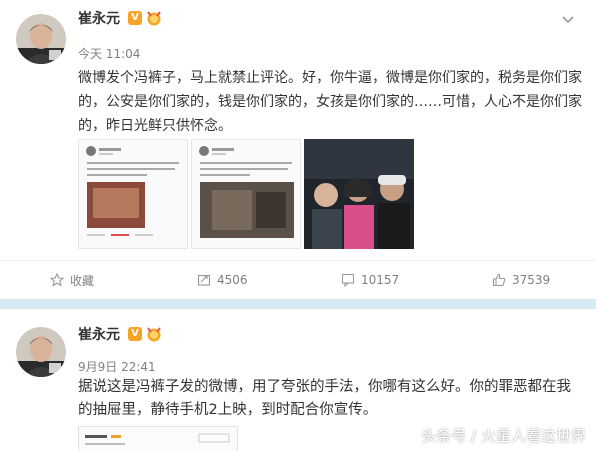  I want to click on post-time: 9月9日 22:41, so click(117, 366).